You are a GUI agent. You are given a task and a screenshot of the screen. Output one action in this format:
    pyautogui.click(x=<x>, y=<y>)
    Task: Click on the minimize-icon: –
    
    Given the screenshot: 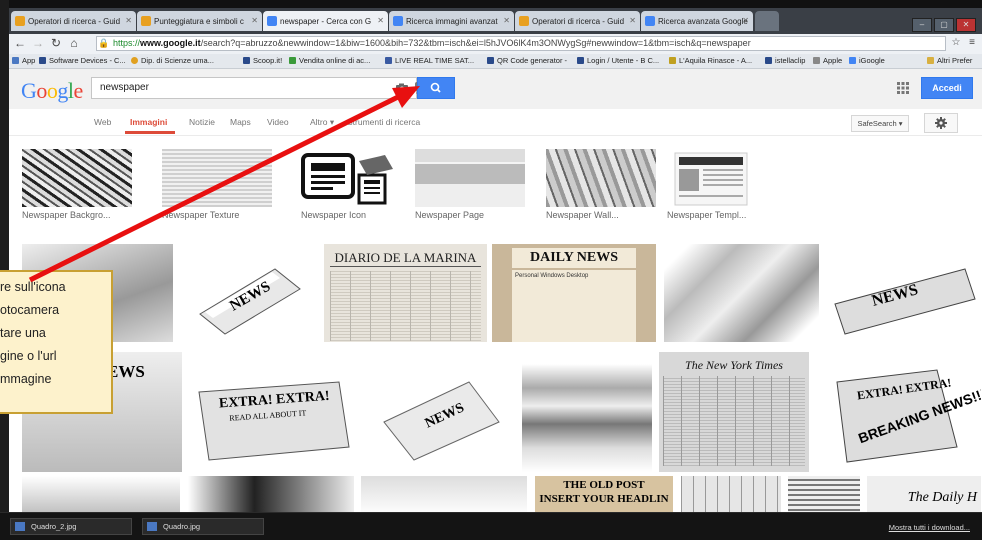 What is the action you would take?
    pyautogui.click(x=922, y=25)
    